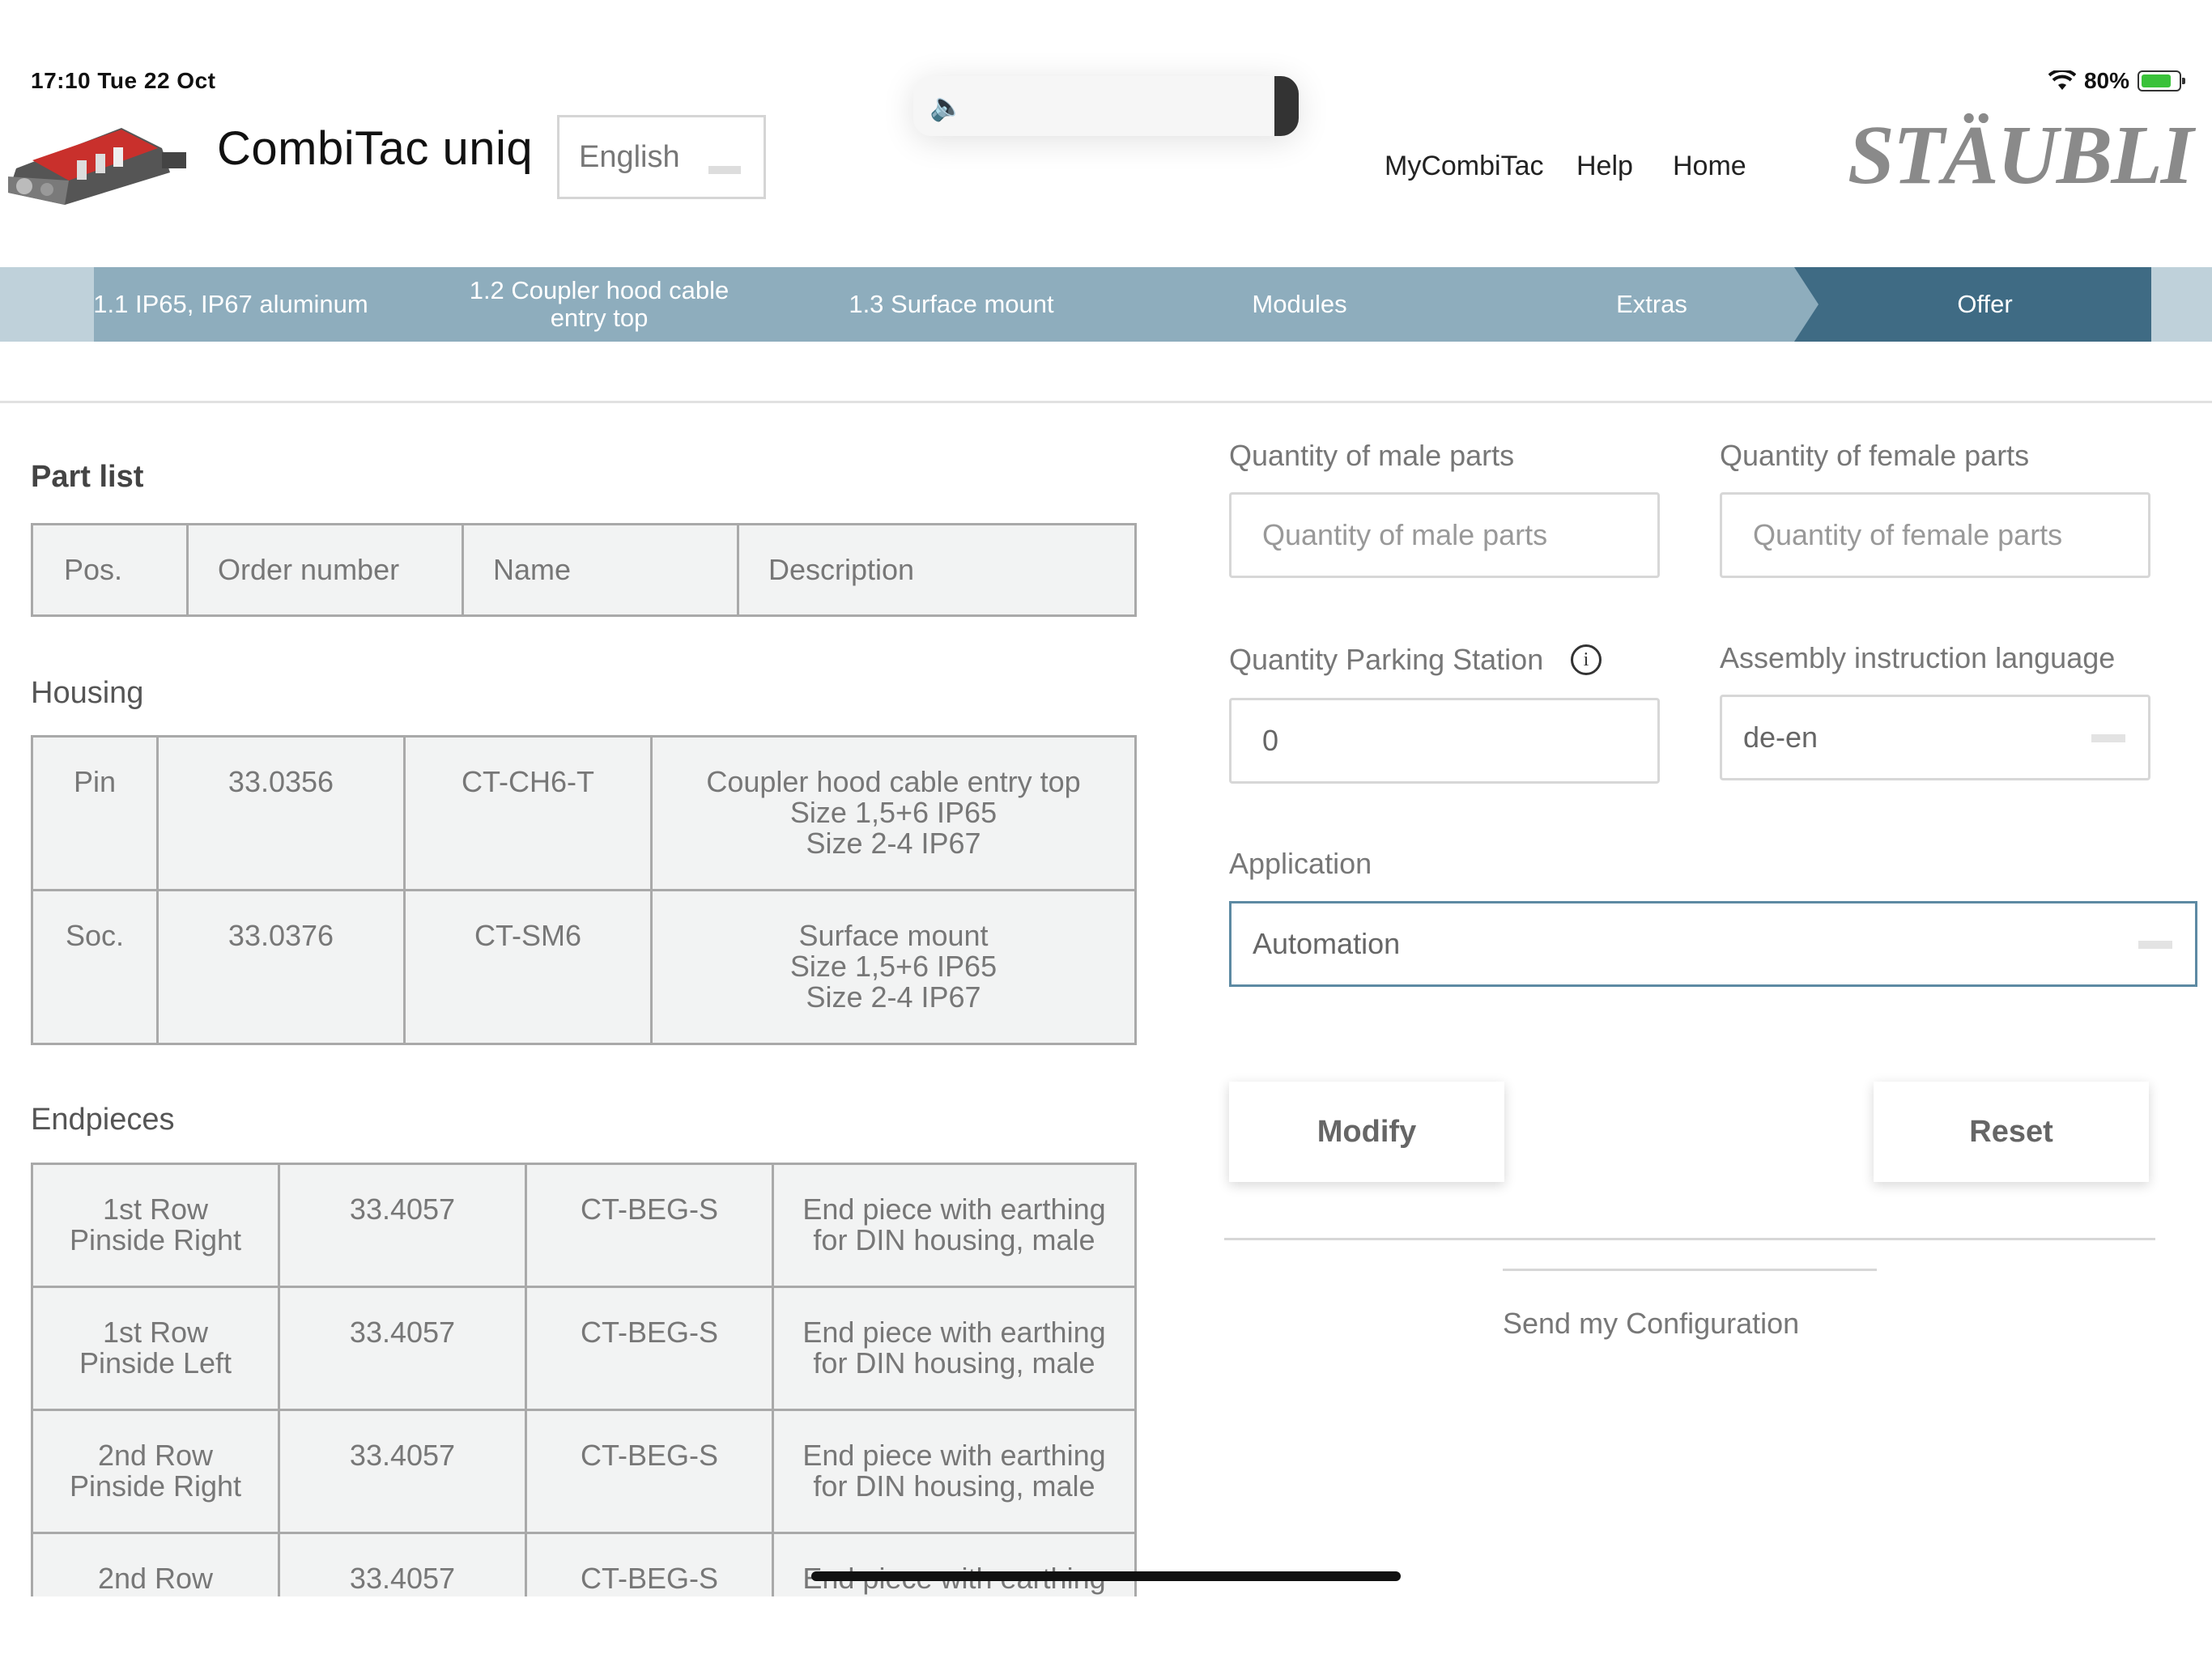  I want to click on male-qty-placeholder: Quantity of male parts, so click(1405, 534).